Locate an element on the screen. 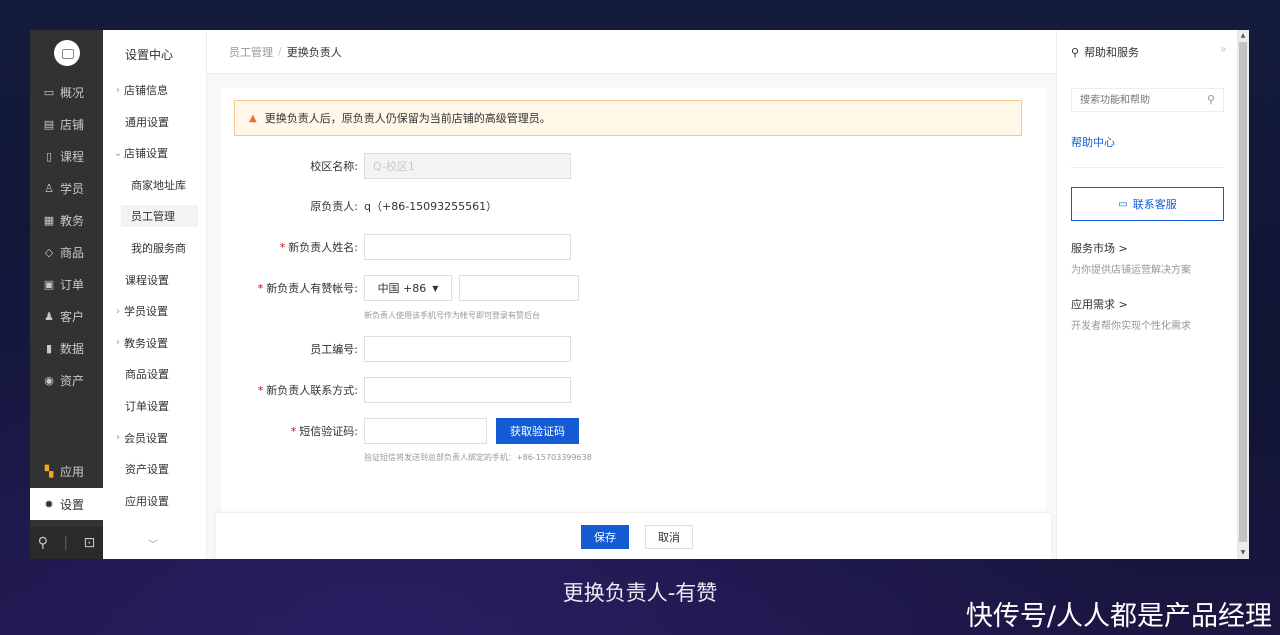  scroll-down-icon: ▼ is located at coordinates (1243, 553).